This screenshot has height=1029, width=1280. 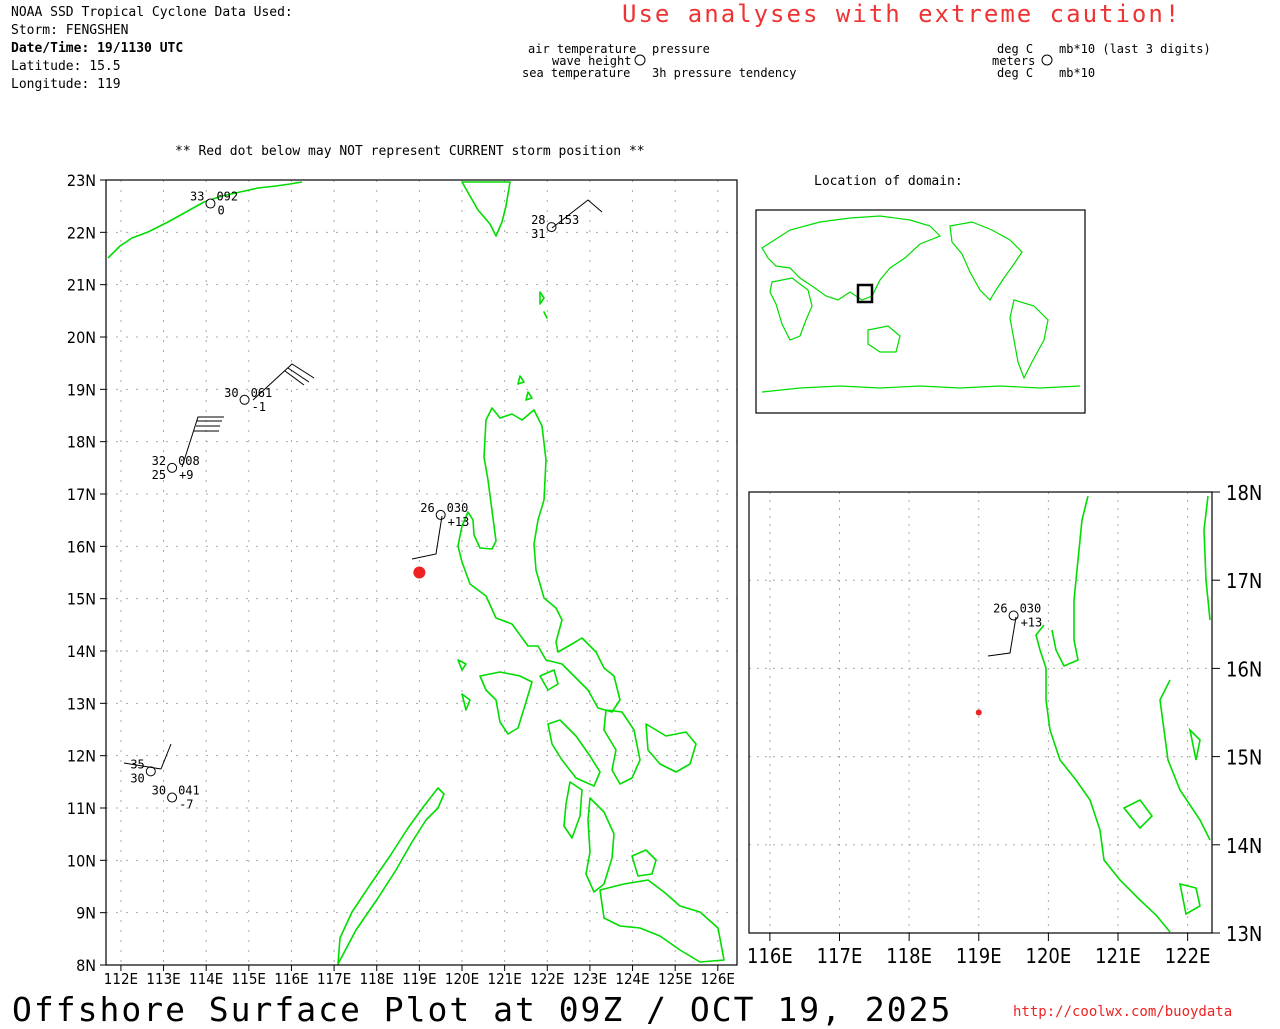 What do you see at coordinates (81, 389) in the screenshot?
I see `lat-label: 19N` at bounding box center [81, 389].